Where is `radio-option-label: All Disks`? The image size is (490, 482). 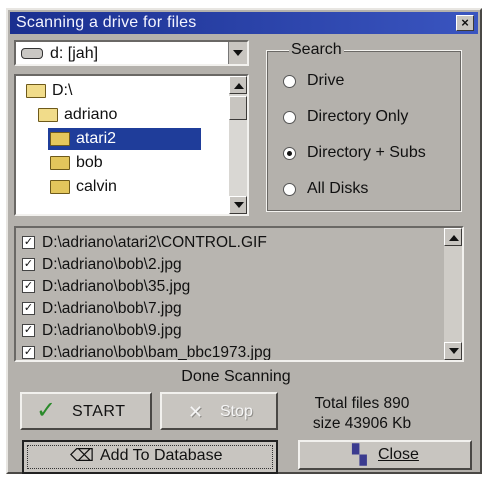 radio-option-label: All Disks is located at coordinates (338, 188).